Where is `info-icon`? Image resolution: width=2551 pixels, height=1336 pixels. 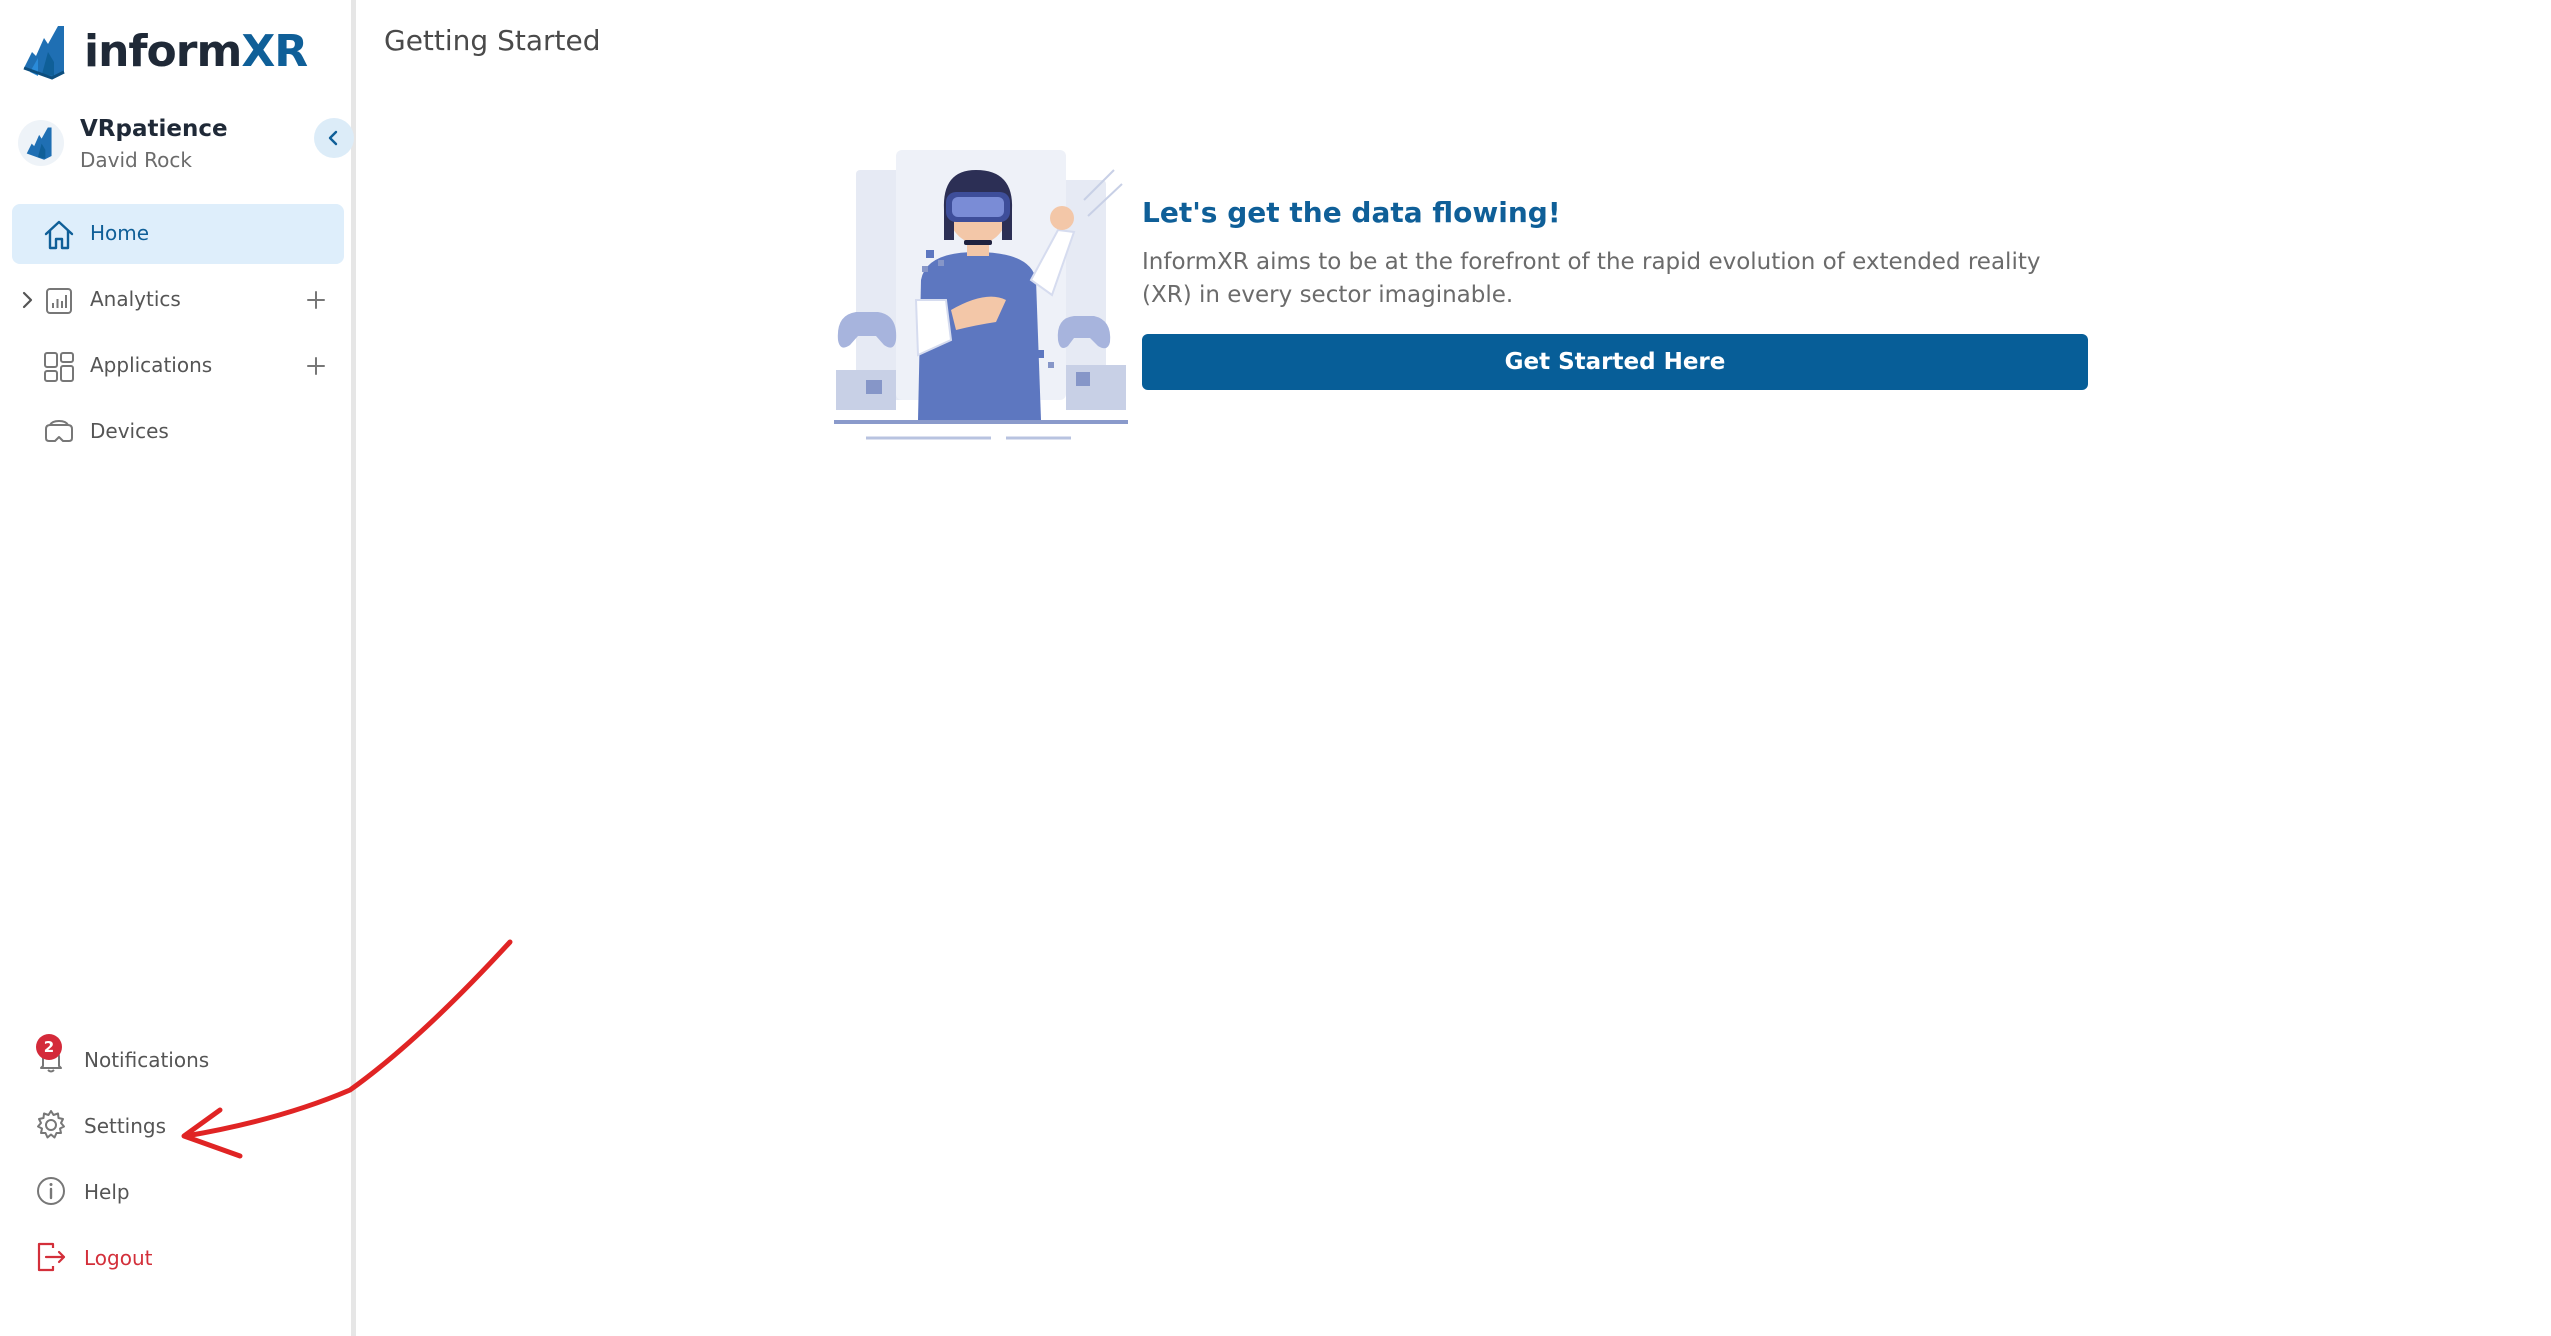 info-icon is located at coordinates (51, 1191).